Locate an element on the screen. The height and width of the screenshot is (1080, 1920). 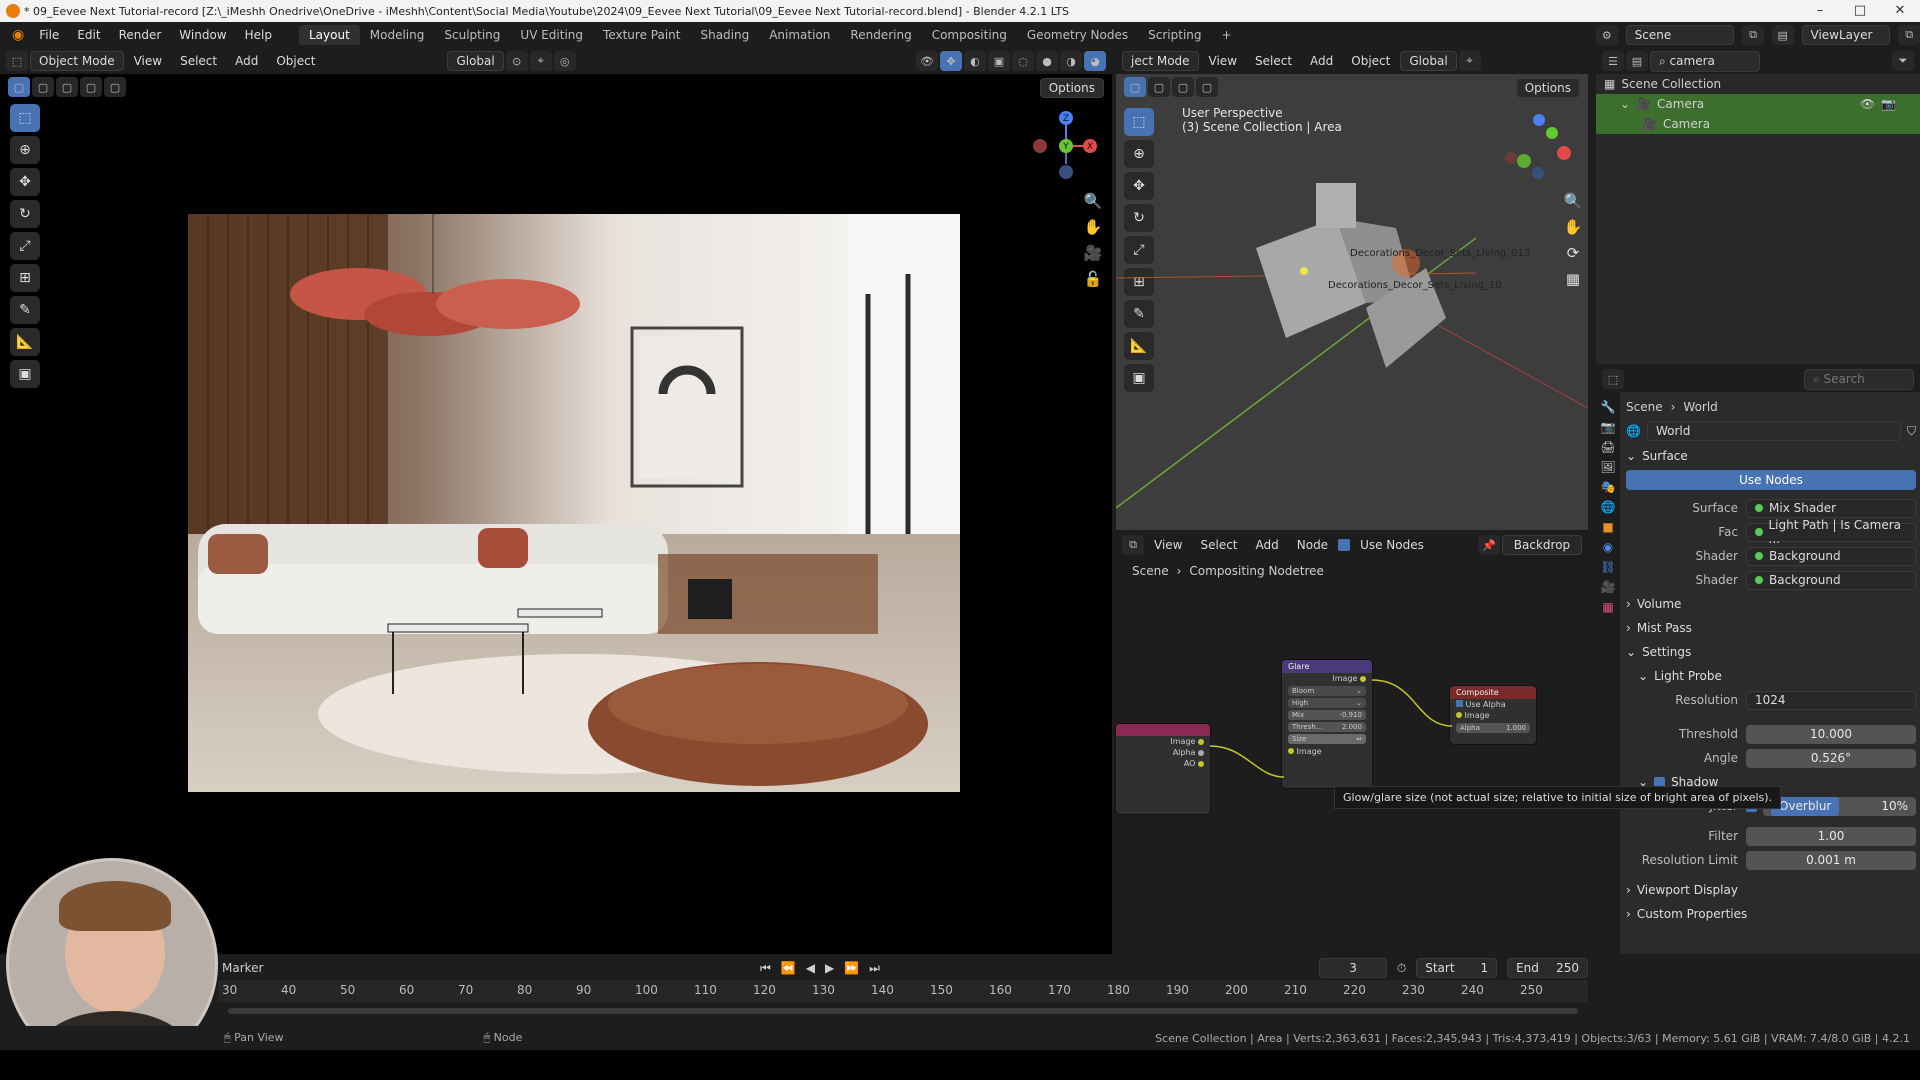
camera-view-icon: 🎥 is located at coordinates (1093, 253).